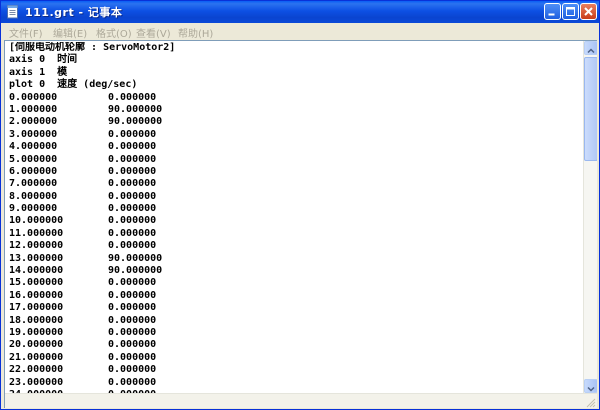 The image size is (600, 410). Describe the element at coordinates (33, 147) in the screenshot. I see `time-value: 4.000000` at that location.